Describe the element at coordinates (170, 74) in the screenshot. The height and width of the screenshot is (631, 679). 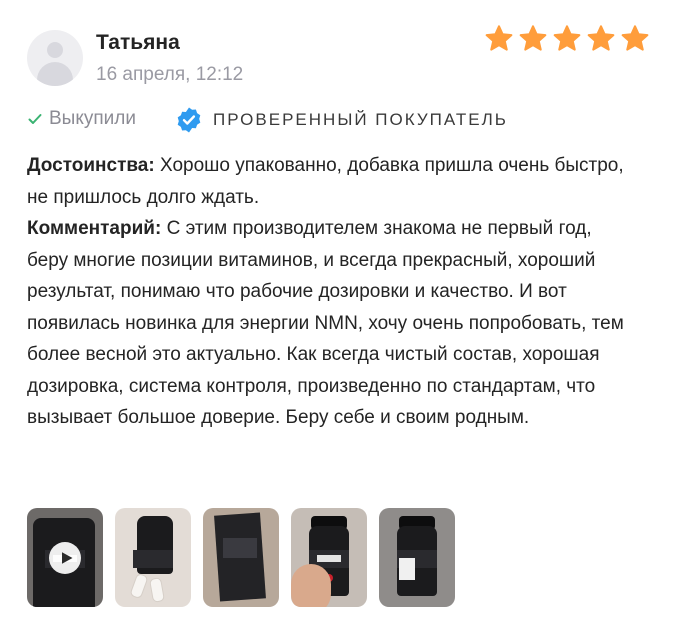
I see `review-date: 16 апреля, 12:12` at that location.